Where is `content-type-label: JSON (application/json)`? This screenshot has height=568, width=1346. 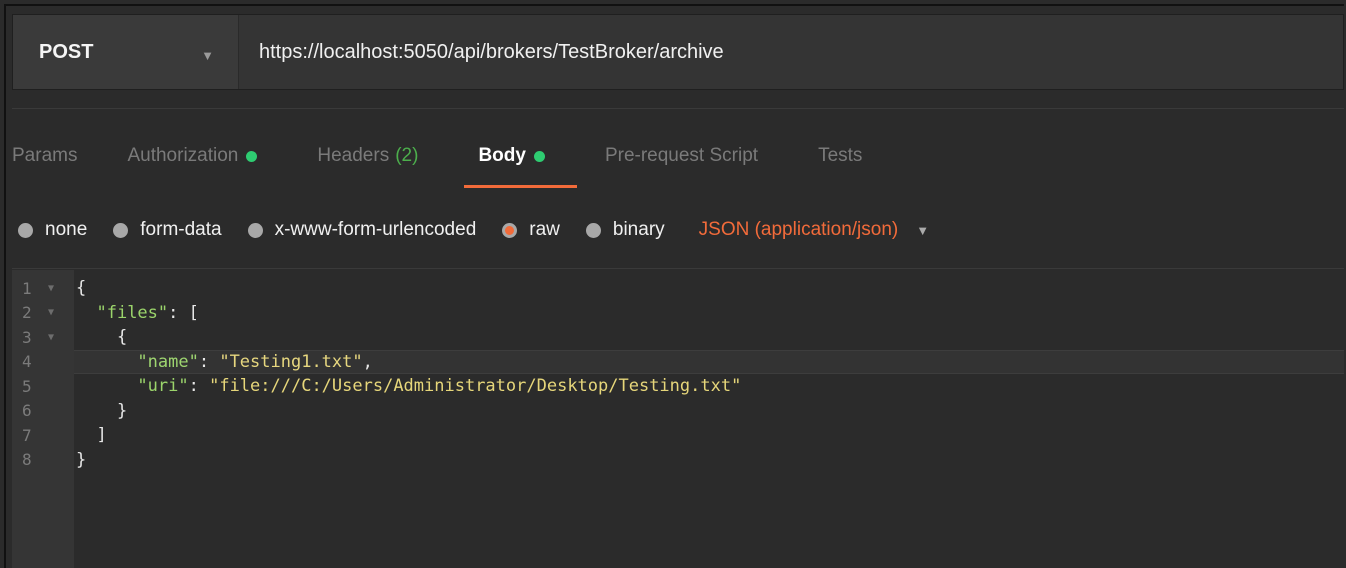 content-type-label: JSON (application/json) is located at coordinates (798, 229).